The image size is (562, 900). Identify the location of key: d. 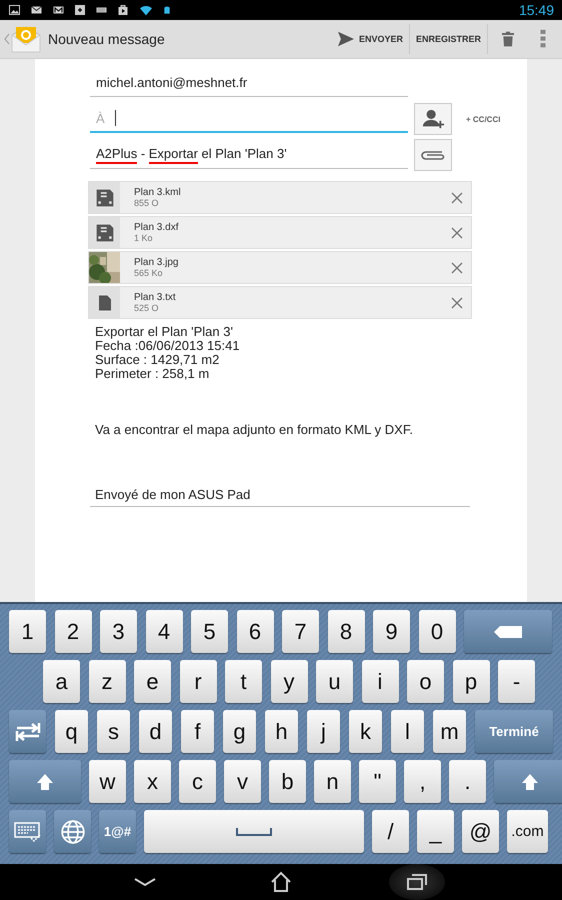
(155, 731).